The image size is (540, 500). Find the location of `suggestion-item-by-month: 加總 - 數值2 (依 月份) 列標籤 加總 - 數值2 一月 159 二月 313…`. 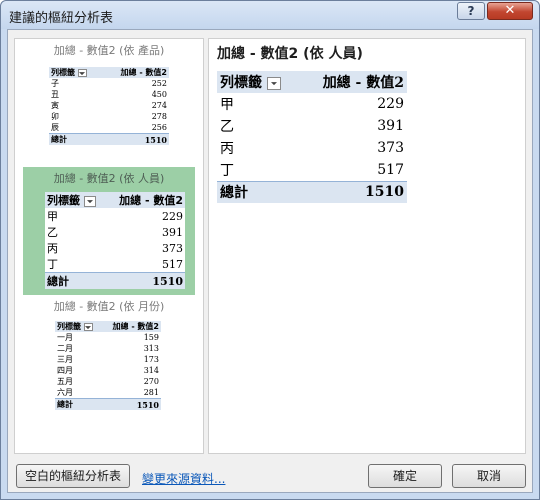

suggestion-item-by-month: 加總 - 數值2 (依 月份) 列標籤 加總 - 數值2 一月 159 二月 313… is located at coordinates (109, 360).